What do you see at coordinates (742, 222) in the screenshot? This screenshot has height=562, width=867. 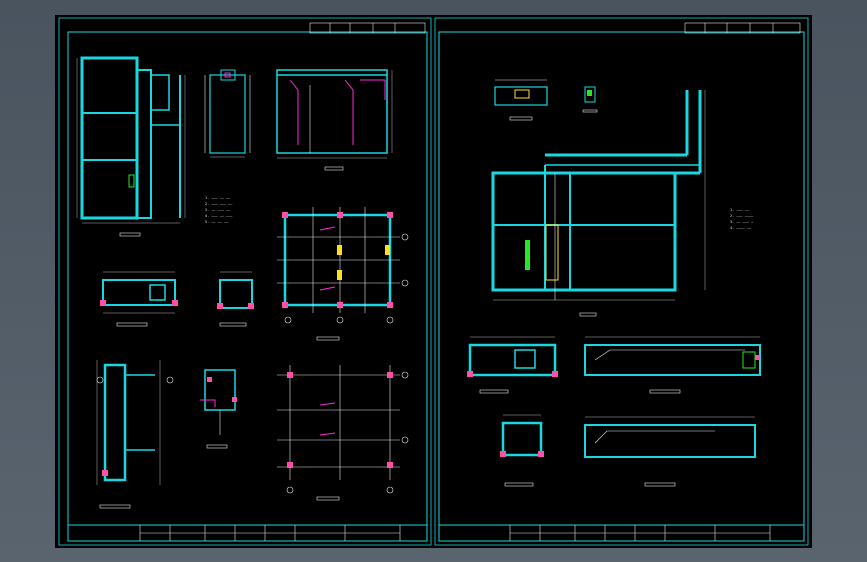 I see `svg-text: 3. —— ——— —` at bounding box center [742, 222].